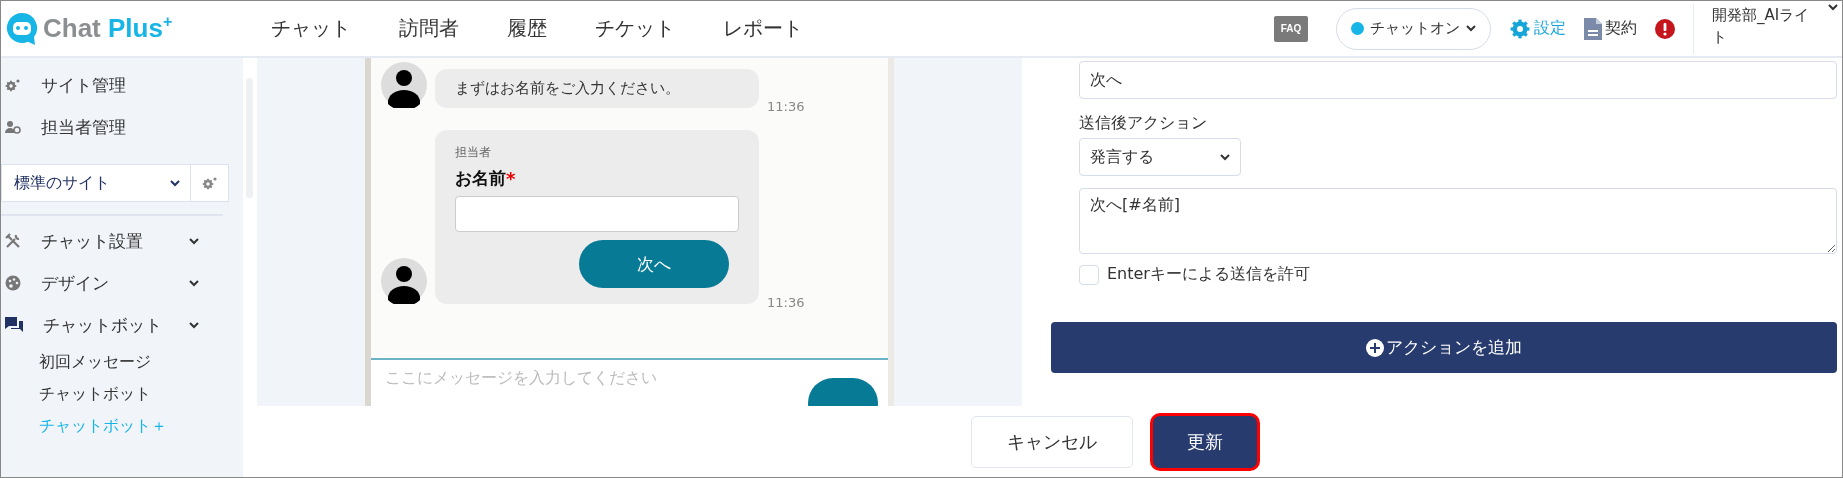 This screenshot has height=478, width=1843. What do you see at coordinates (122, 394) in the screenshot?
I see `sidebar-subitem: チャットボット` at bounding box center [122, 394].